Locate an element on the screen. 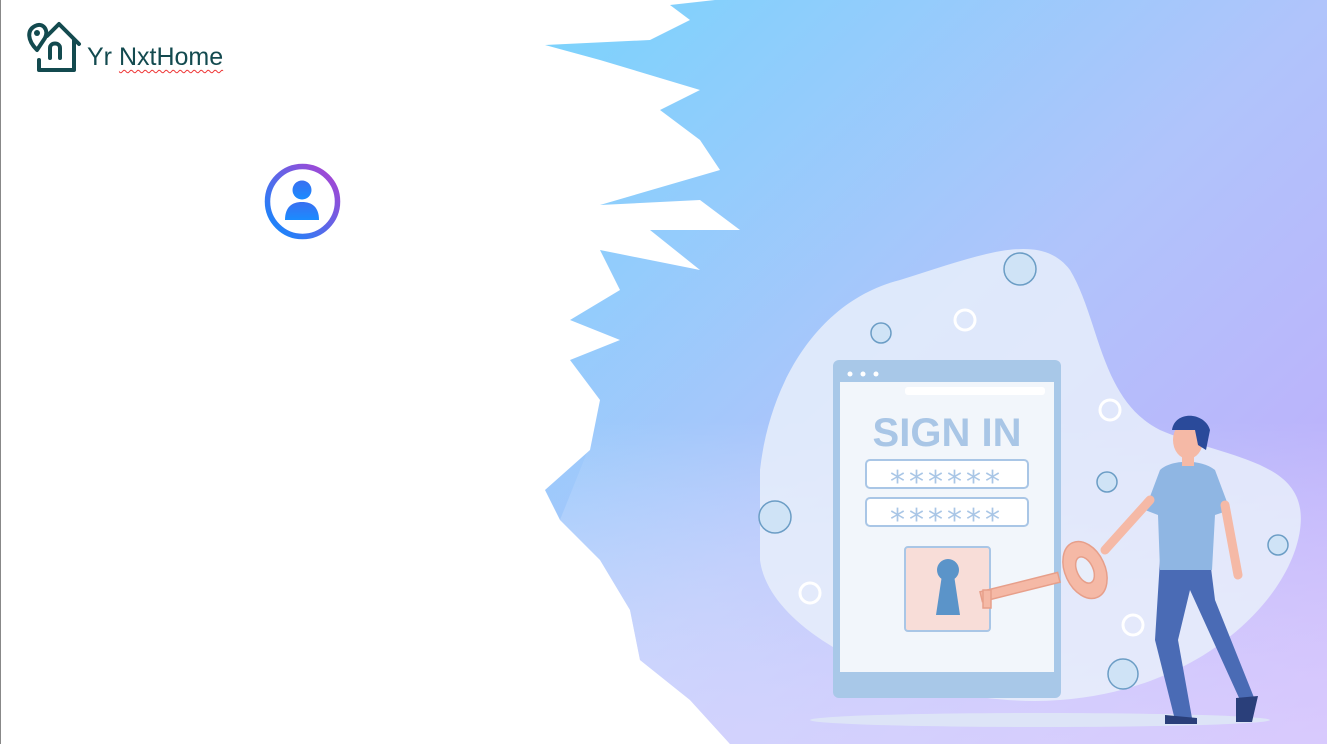  brand-name-prefix: Yr is located at coordinates (99, 57).